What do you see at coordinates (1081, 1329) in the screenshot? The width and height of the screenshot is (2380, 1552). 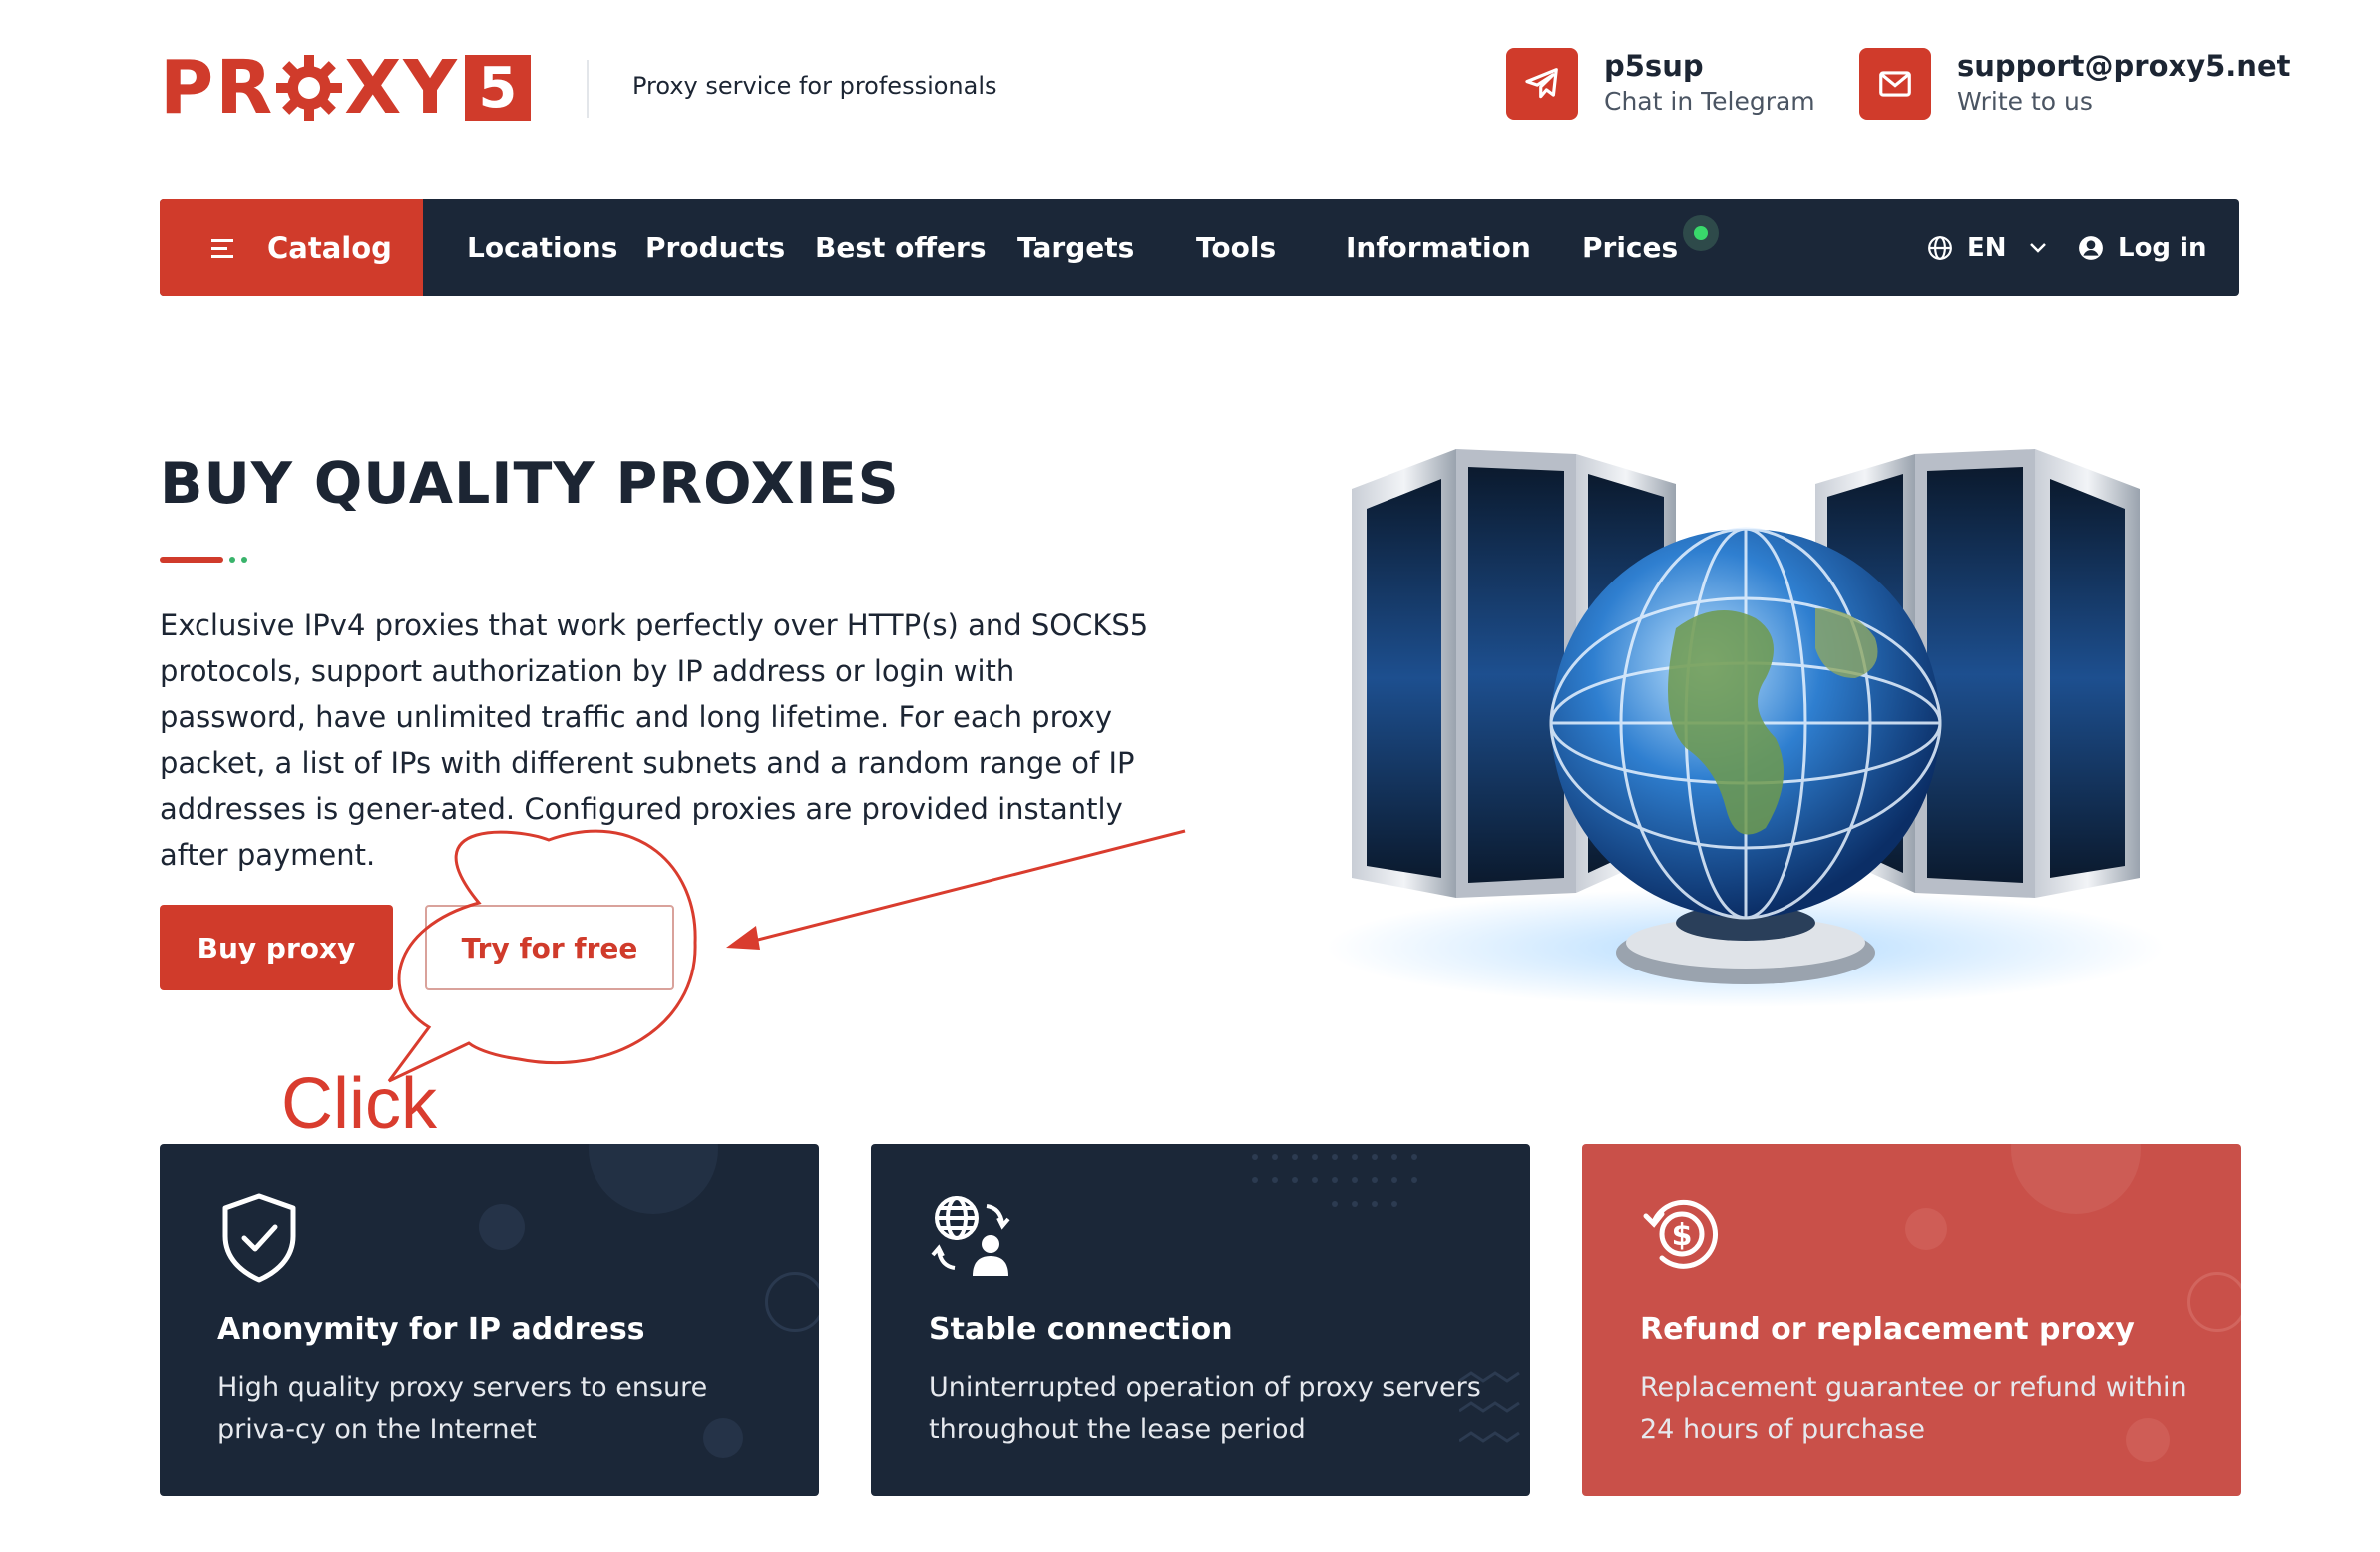 I see `feature-title: Stable connection` at bounding box center [1081, 1329].